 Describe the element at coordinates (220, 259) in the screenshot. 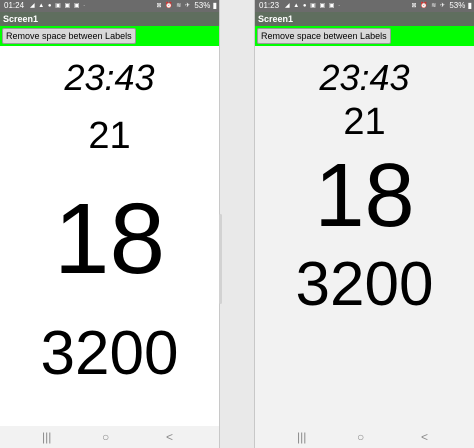

I see `divider-handle` at that location.